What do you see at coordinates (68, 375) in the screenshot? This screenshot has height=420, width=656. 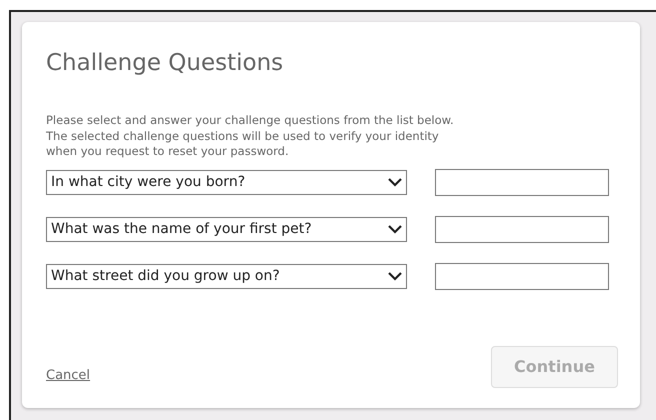 I see `cancel-link: Cancel` at bounding box center [68, 375].